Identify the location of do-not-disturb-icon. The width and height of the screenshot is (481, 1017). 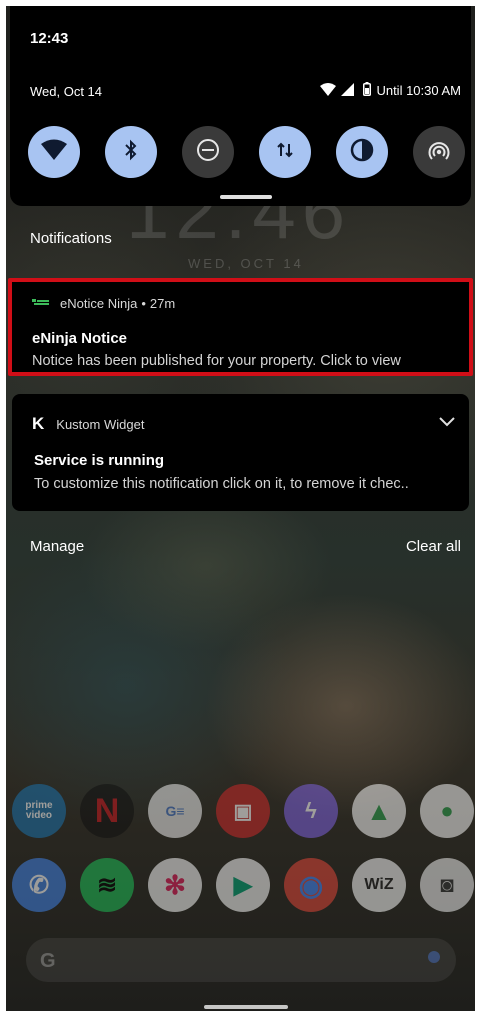
(208, 152).